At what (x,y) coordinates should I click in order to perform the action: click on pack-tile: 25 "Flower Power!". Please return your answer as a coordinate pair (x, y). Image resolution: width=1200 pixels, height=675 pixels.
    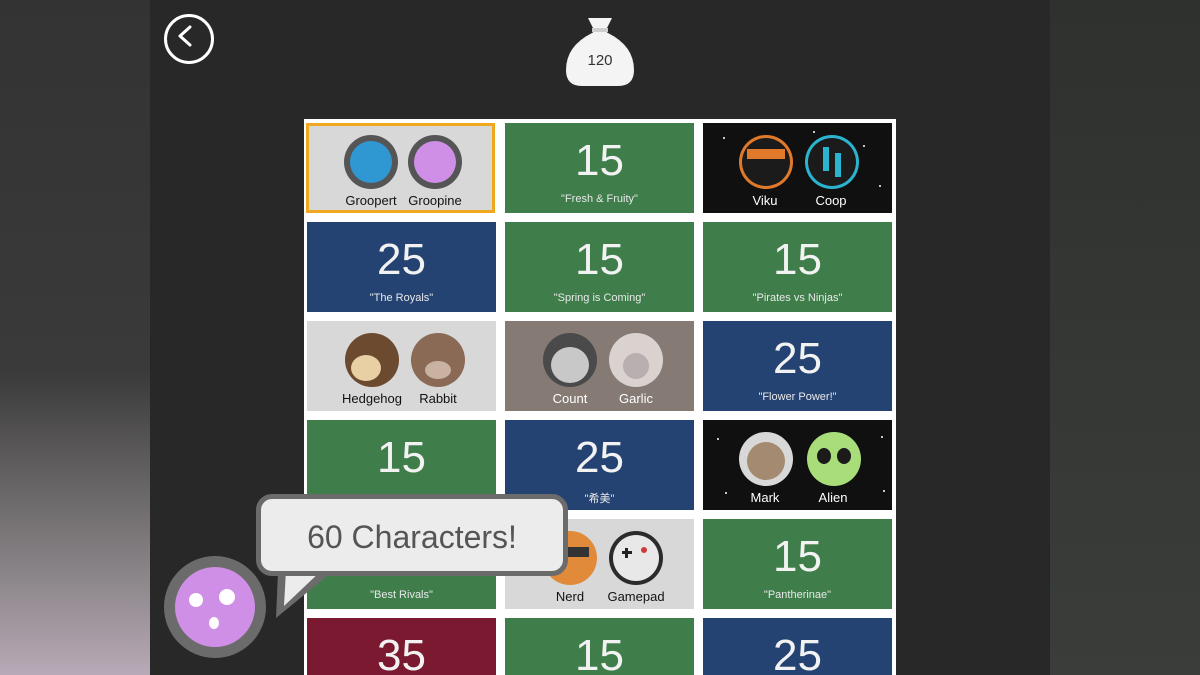
    Looking at the image, I should click on (797, 366).